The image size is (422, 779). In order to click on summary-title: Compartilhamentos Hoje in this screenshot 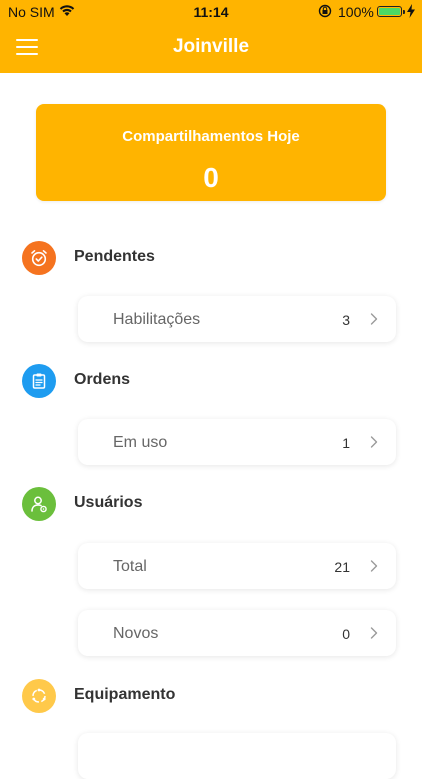, I will do `click(211, 136)`.